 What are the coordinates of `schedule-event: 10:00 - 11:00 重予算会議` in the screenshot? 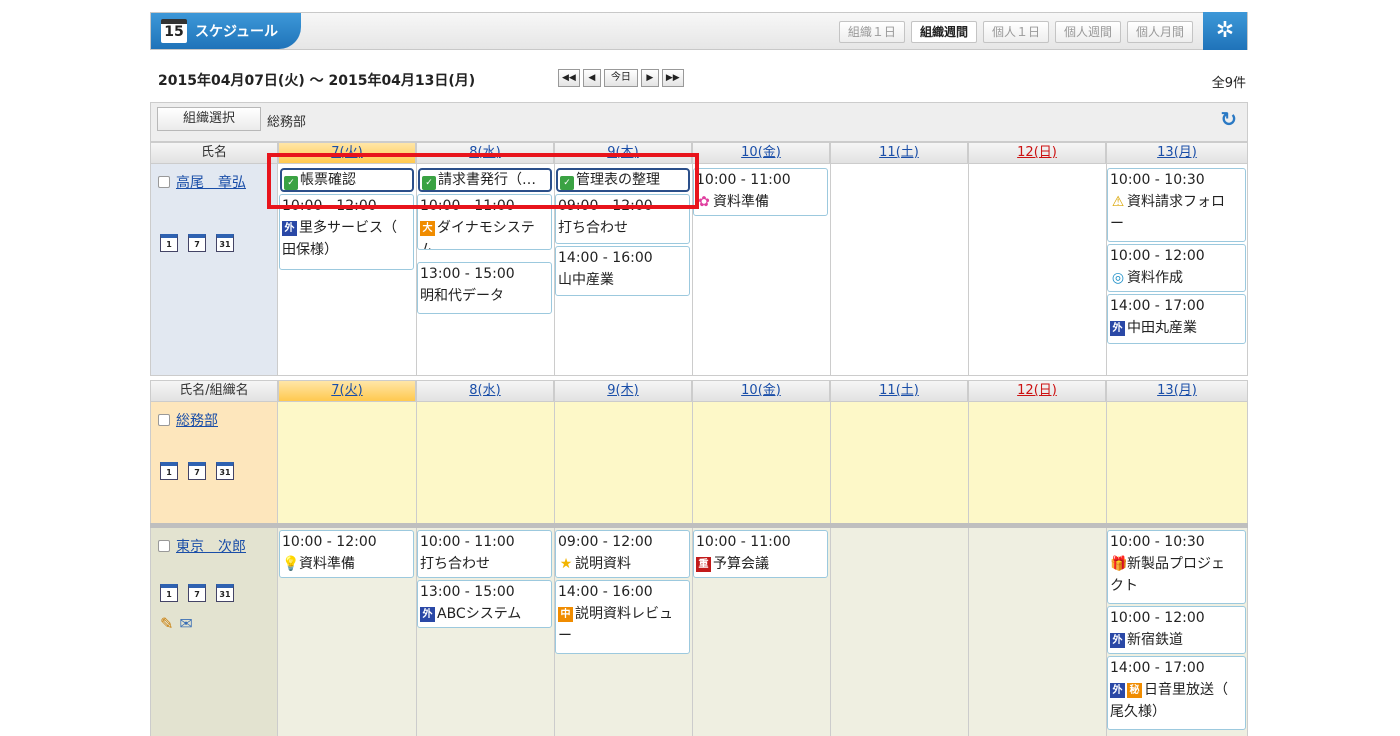 It's located at (760, 554).